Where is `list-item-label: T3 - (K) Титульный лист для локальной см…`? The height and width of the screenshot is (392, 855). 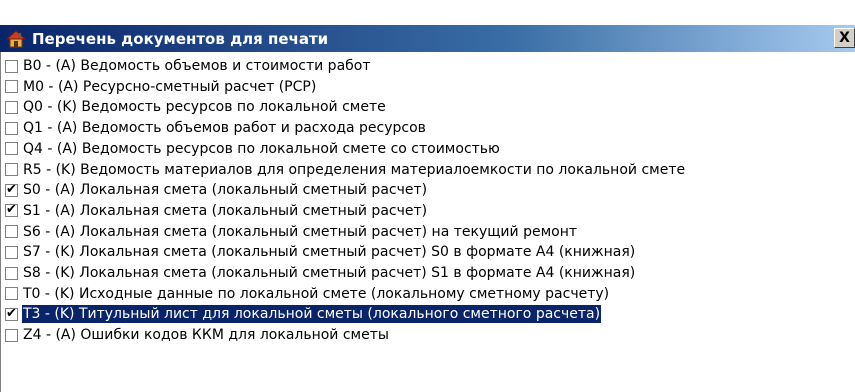 list-item-label: T3 - (K) Титульный лист для локальной см… is located at coordinates (311, 314).